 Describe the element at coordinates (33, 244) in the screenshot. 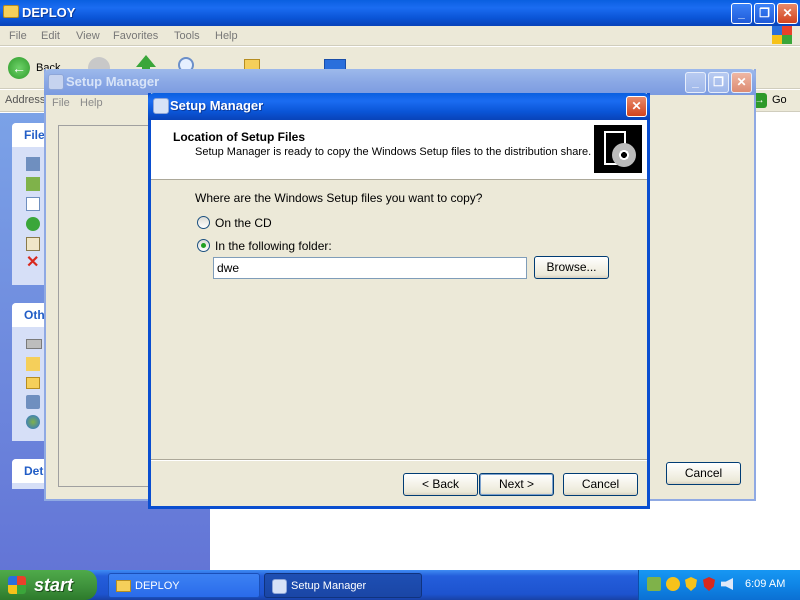

I see `email-icon` at that location.